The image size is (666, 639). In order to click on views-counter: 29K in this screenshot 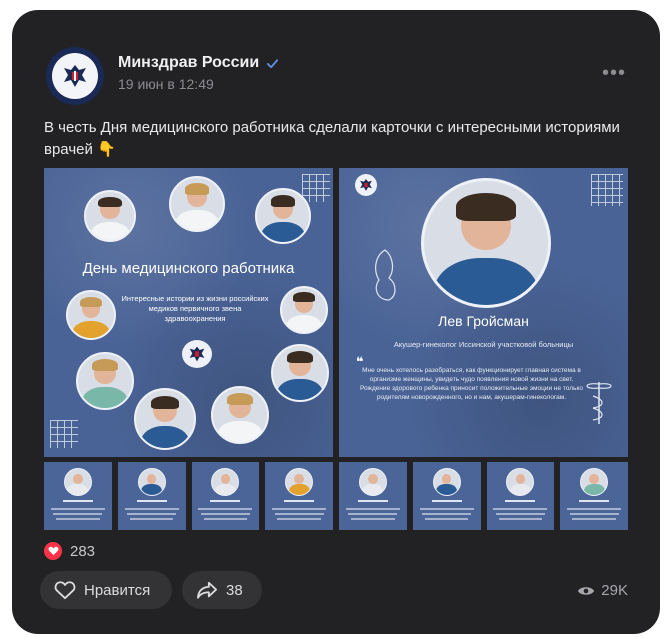, I will do `click(602, 590)`.